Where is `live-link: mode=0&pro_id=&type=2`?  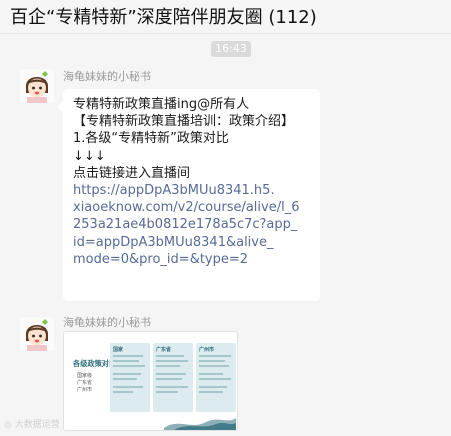
live-link: mode=0&pro_id=&type=2 is located at coordinates (192, 259).